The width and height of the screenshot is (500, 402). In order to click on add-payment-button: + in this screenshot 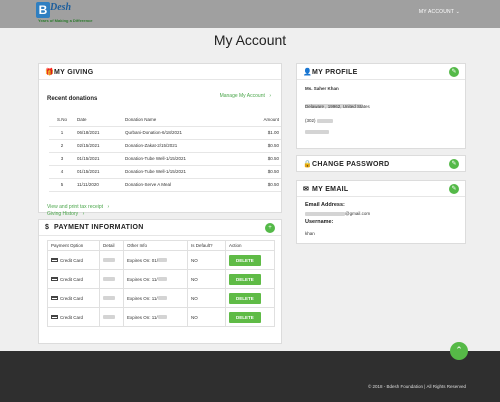, I will do `click(270, 228)`.